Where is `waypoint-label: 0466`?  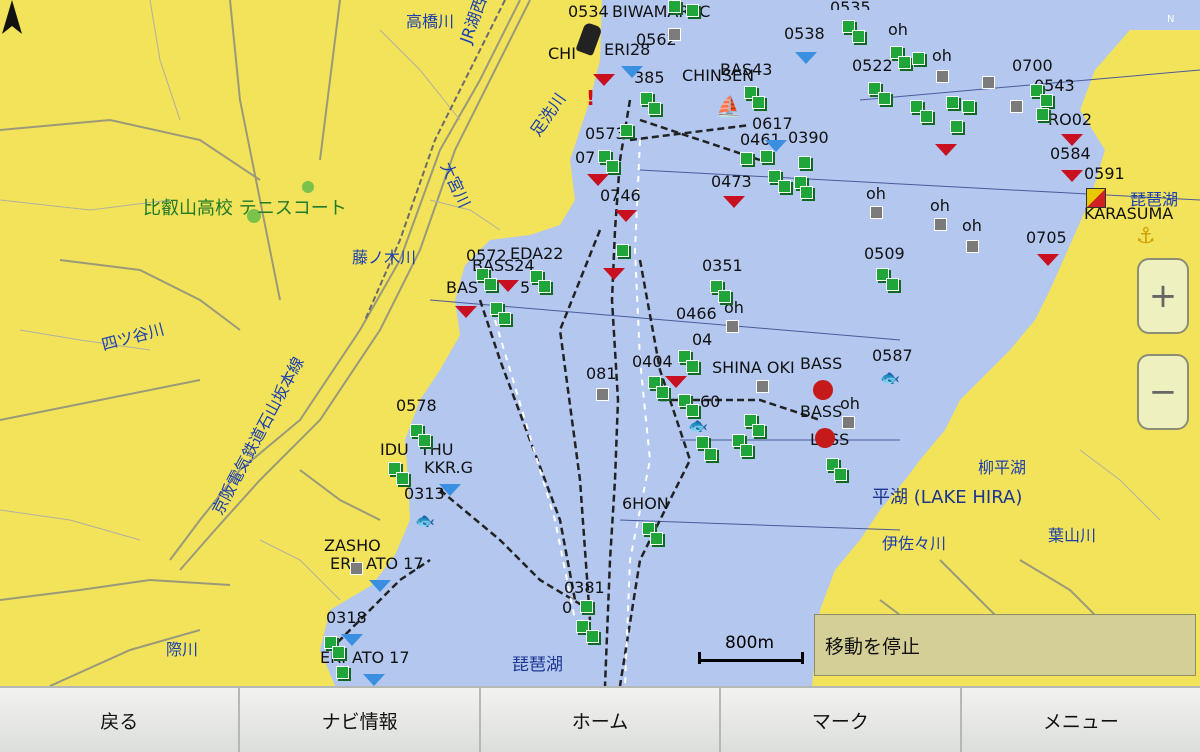 waypoint-label: 0466 is located at coordinates (696, 314).